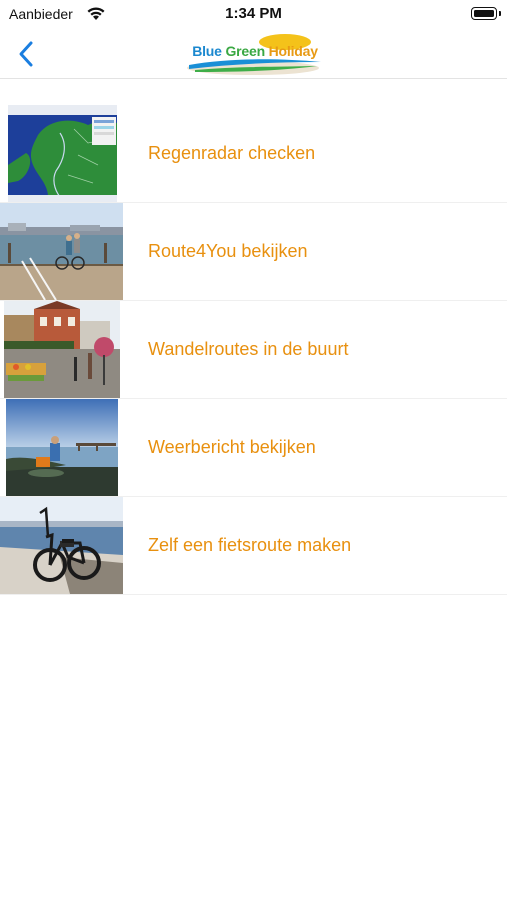 Image resolution: width=507 pixels, height=900 pixels. I want to click on list-item-label: Wandelroutes in de buurt, so click(248, 349).